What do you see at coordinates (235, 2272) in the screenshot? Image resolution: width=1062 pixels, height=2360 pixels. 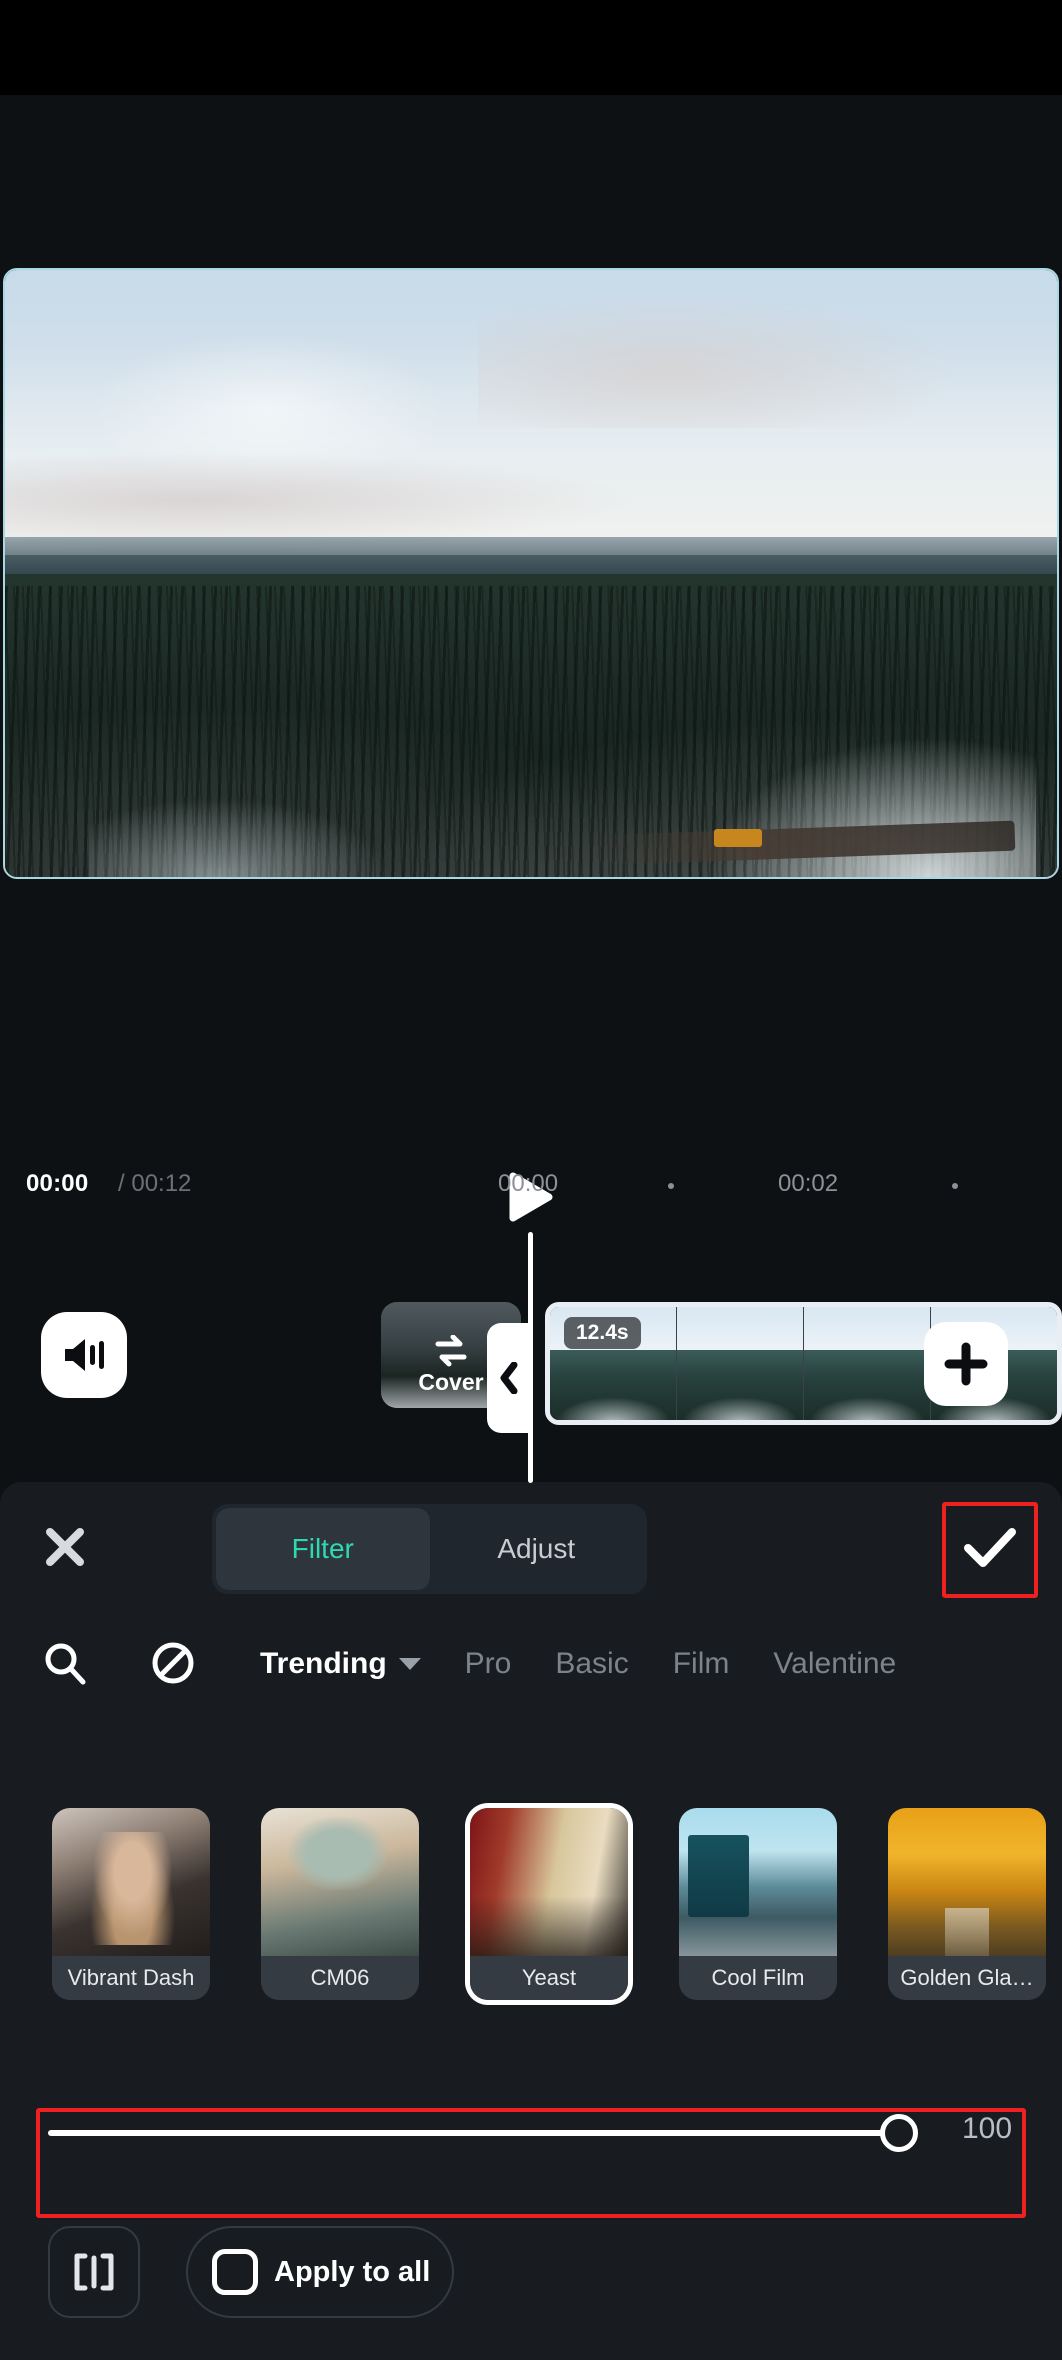 I see `apply-to-all-checkbox` at bounding box center [235, 2272].